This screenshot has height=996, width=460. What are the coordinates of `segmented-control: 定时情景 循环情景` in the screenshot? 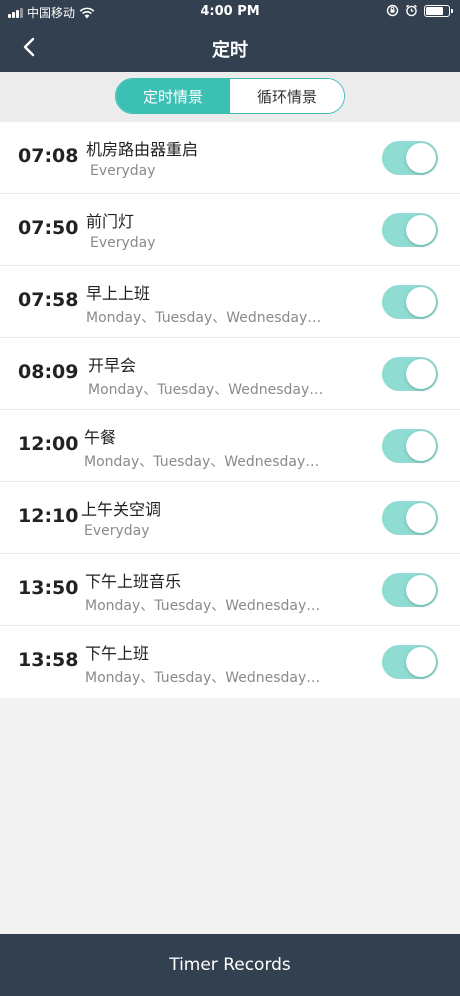 It's located at (230, 96).